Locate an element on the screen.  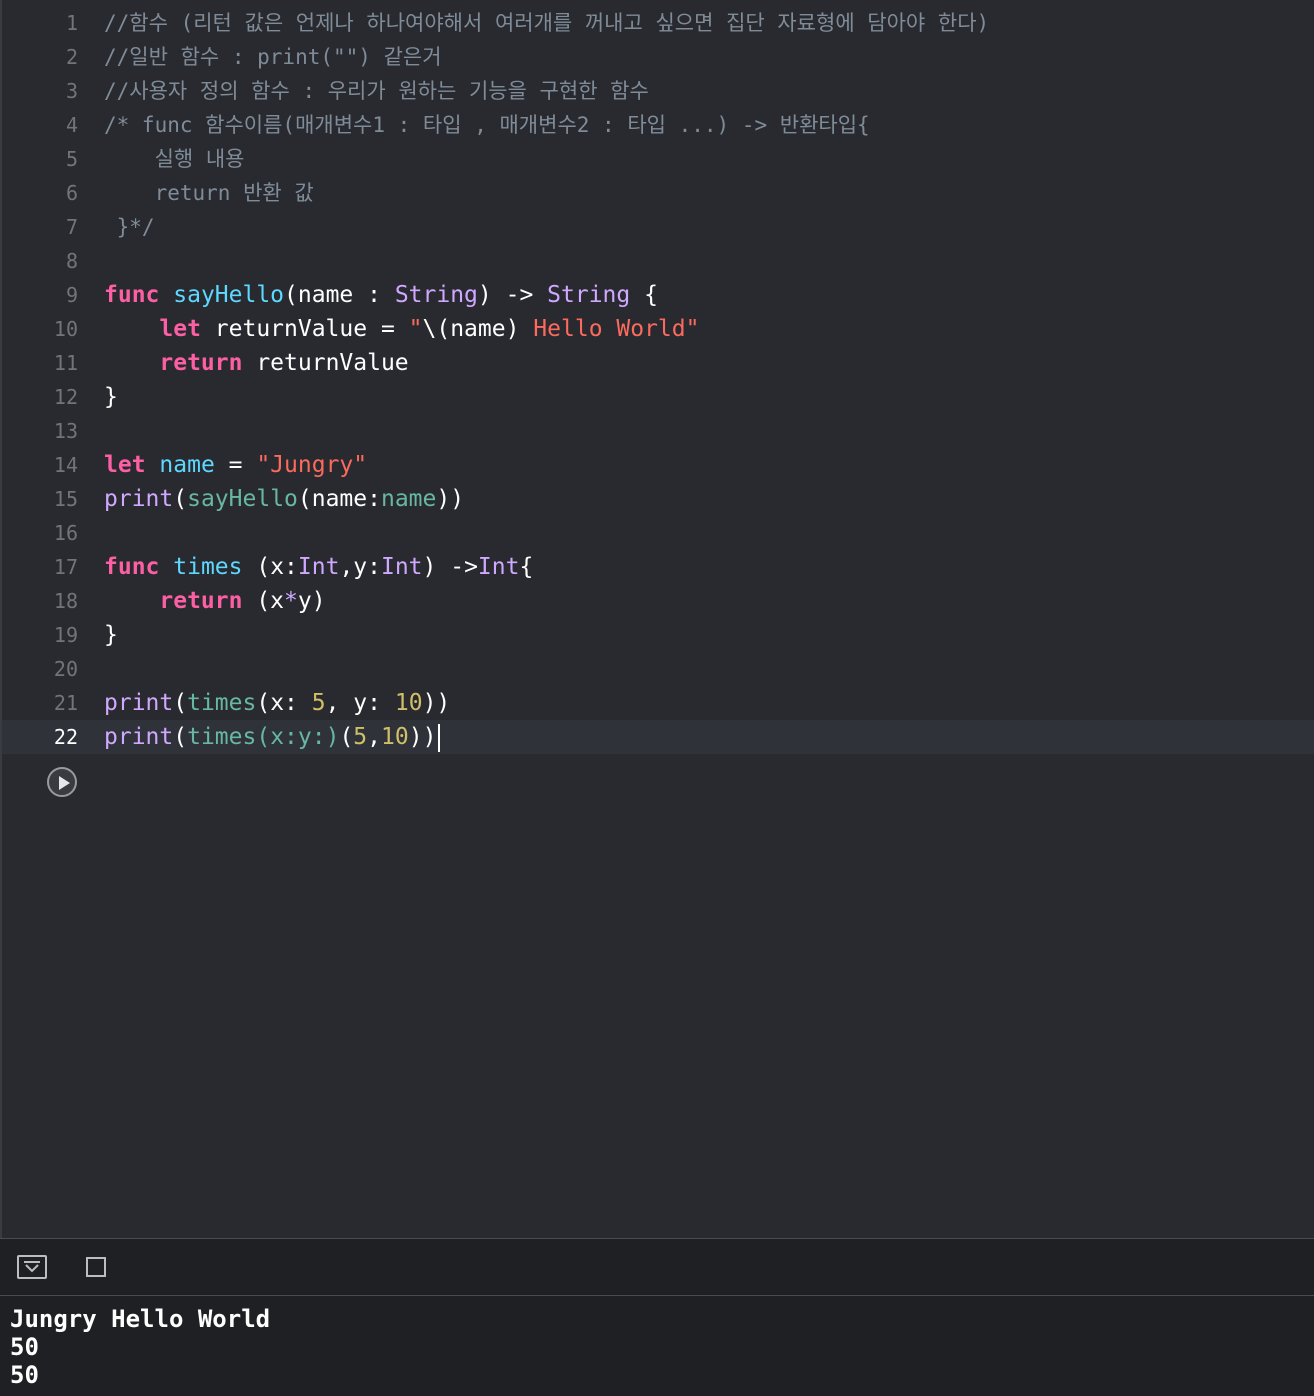
line-number: 6 is located at coordinates (71, 193).